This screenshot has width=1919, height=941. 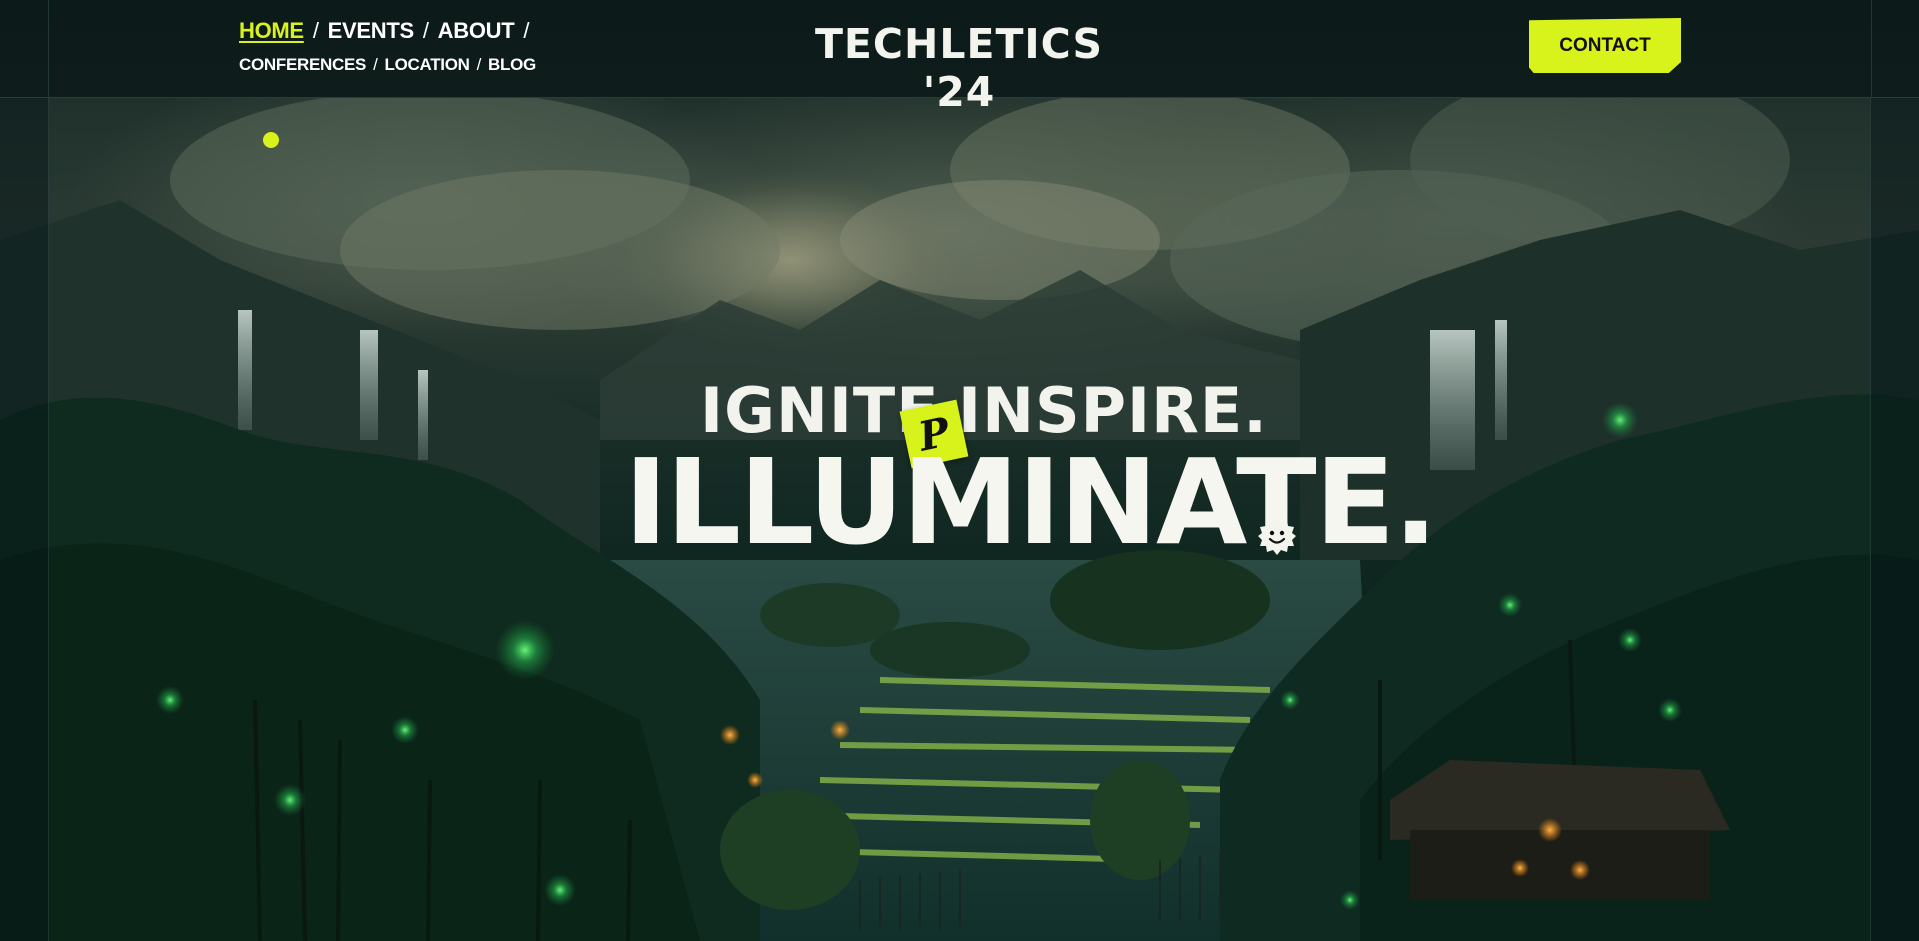 I want to click on hero-headline: ILLUMINATE., so click(x=1031, y=502).